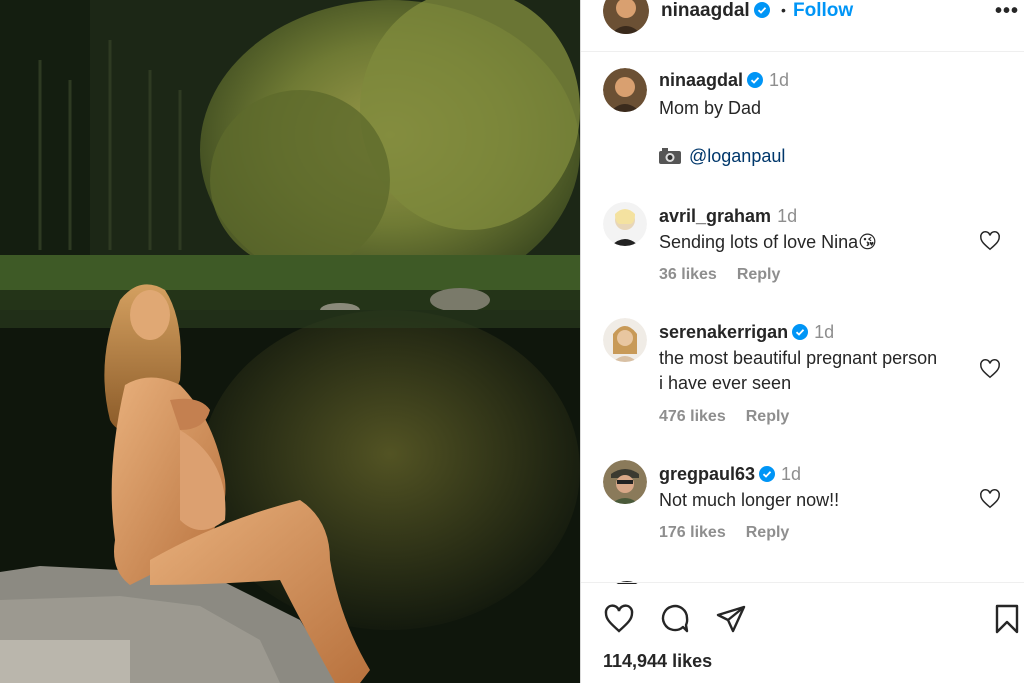  I want to click on comment-text-line: the most beautiful pregnant person, so click(798, 358).